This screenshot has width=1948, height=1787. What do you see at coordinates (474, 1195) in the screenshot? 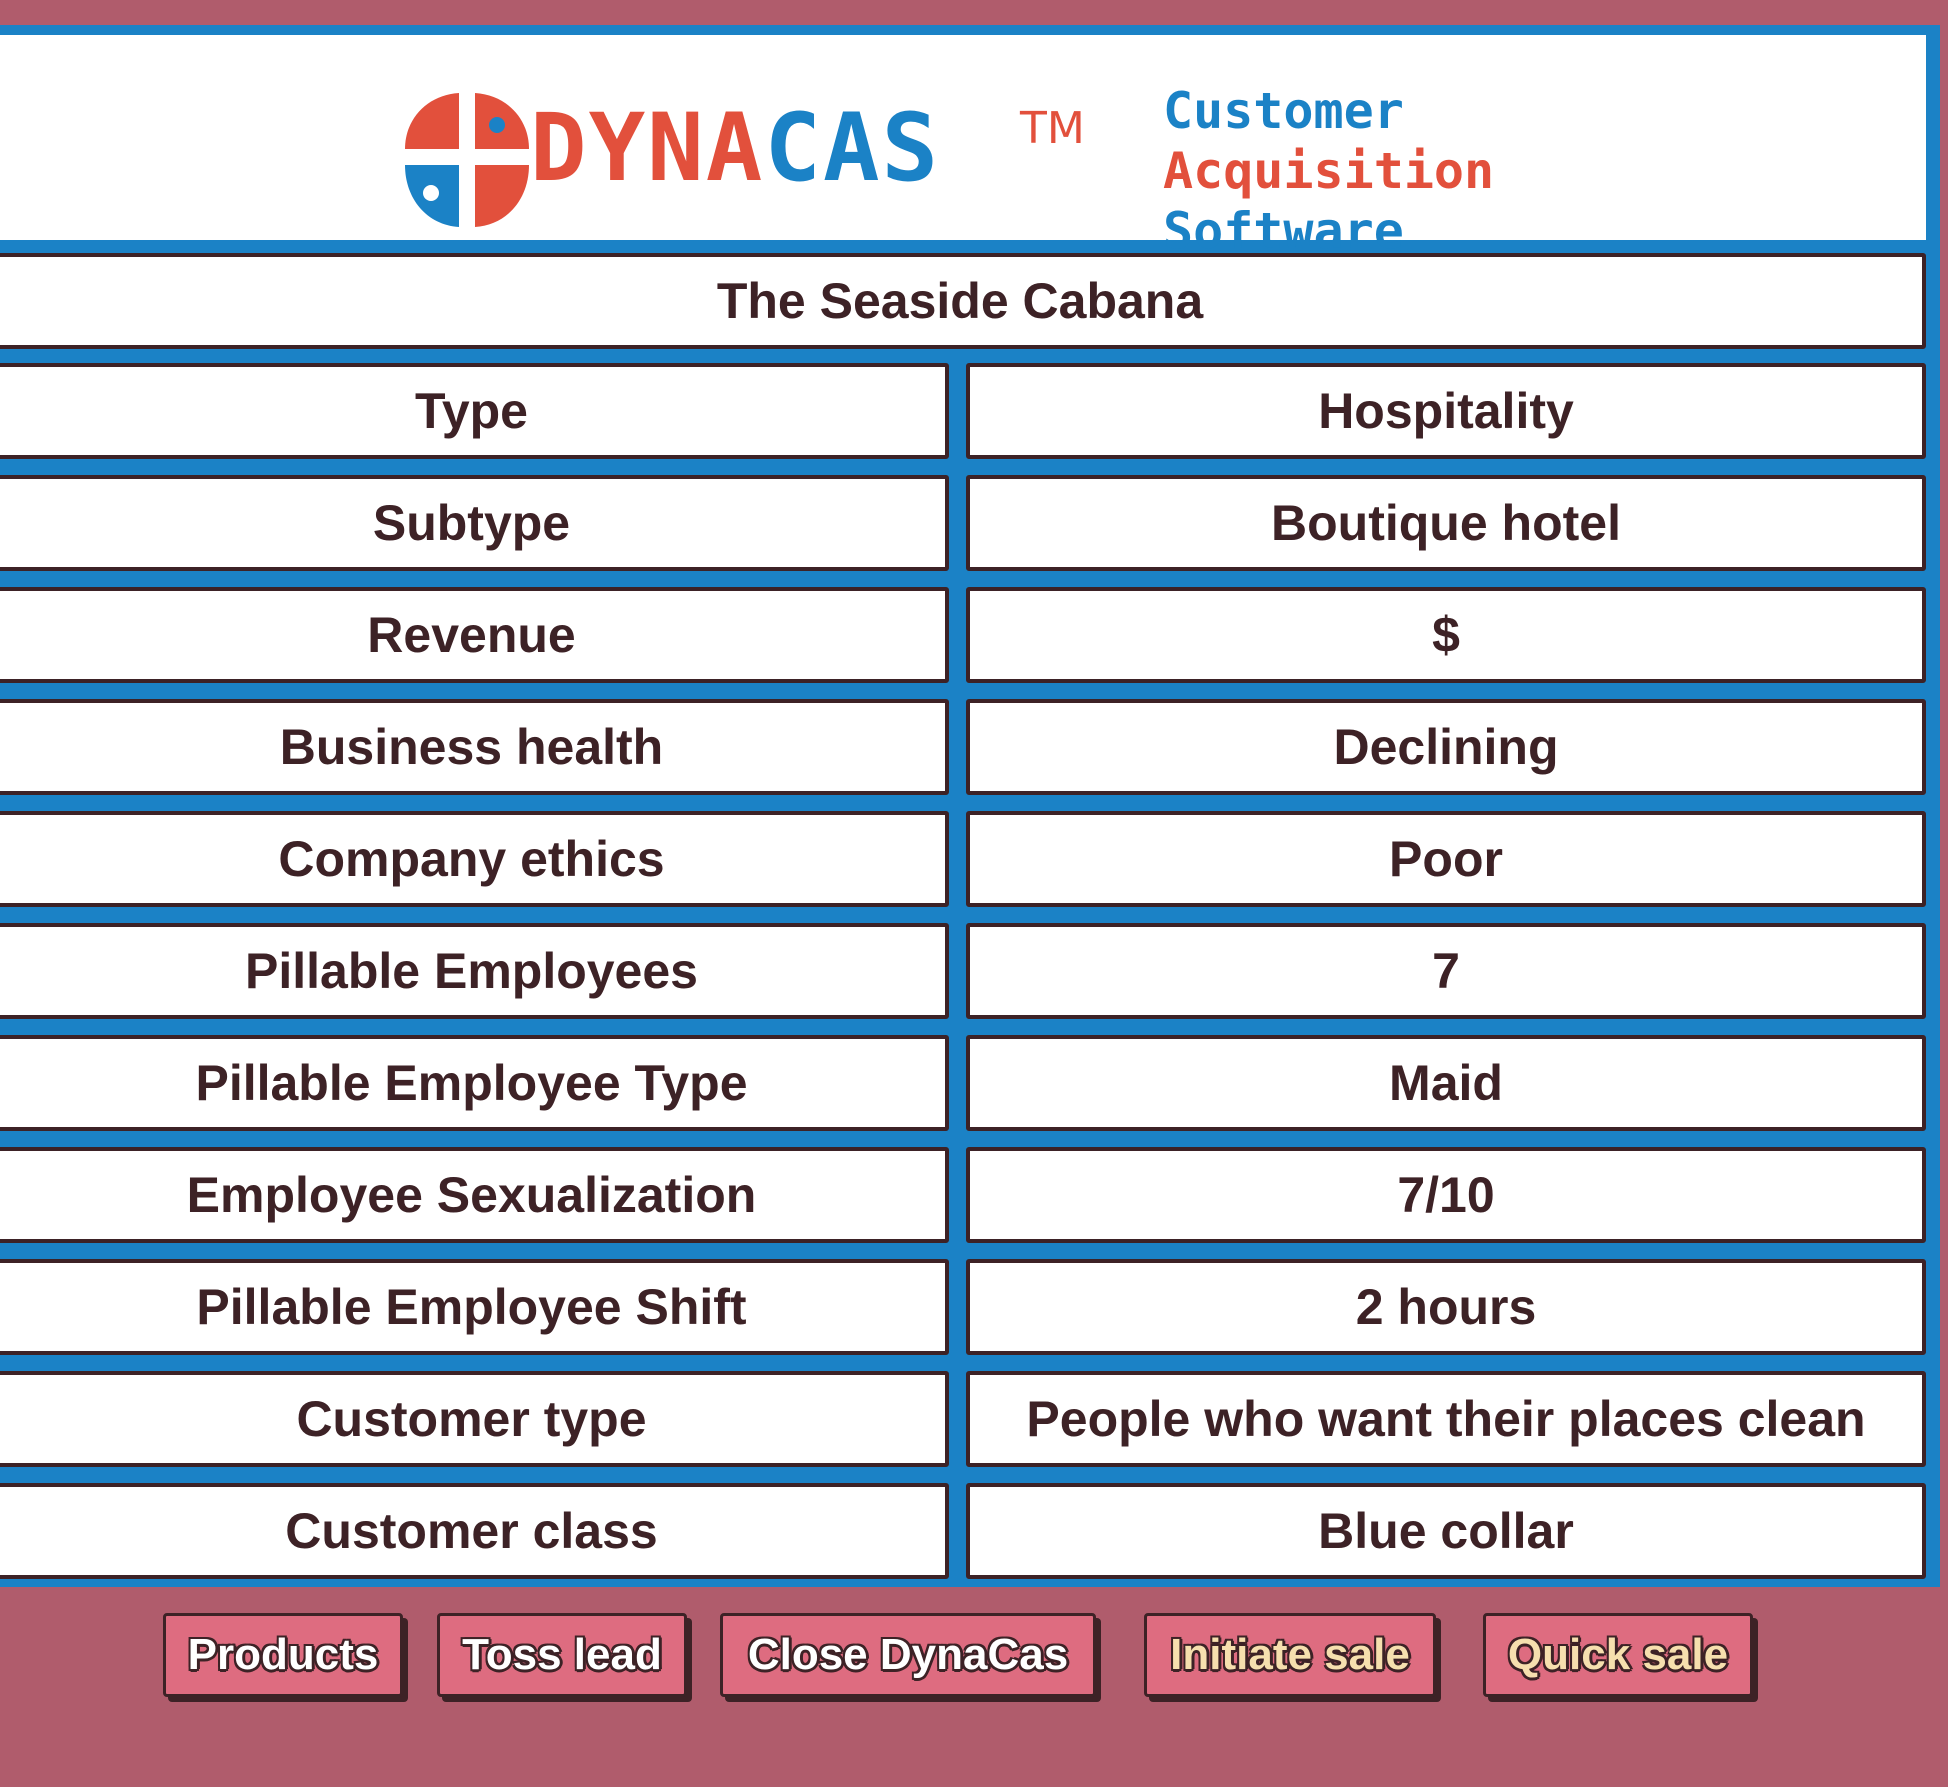
I see `row-label: Employee Sexualization` at bounding box center [474, 1195].